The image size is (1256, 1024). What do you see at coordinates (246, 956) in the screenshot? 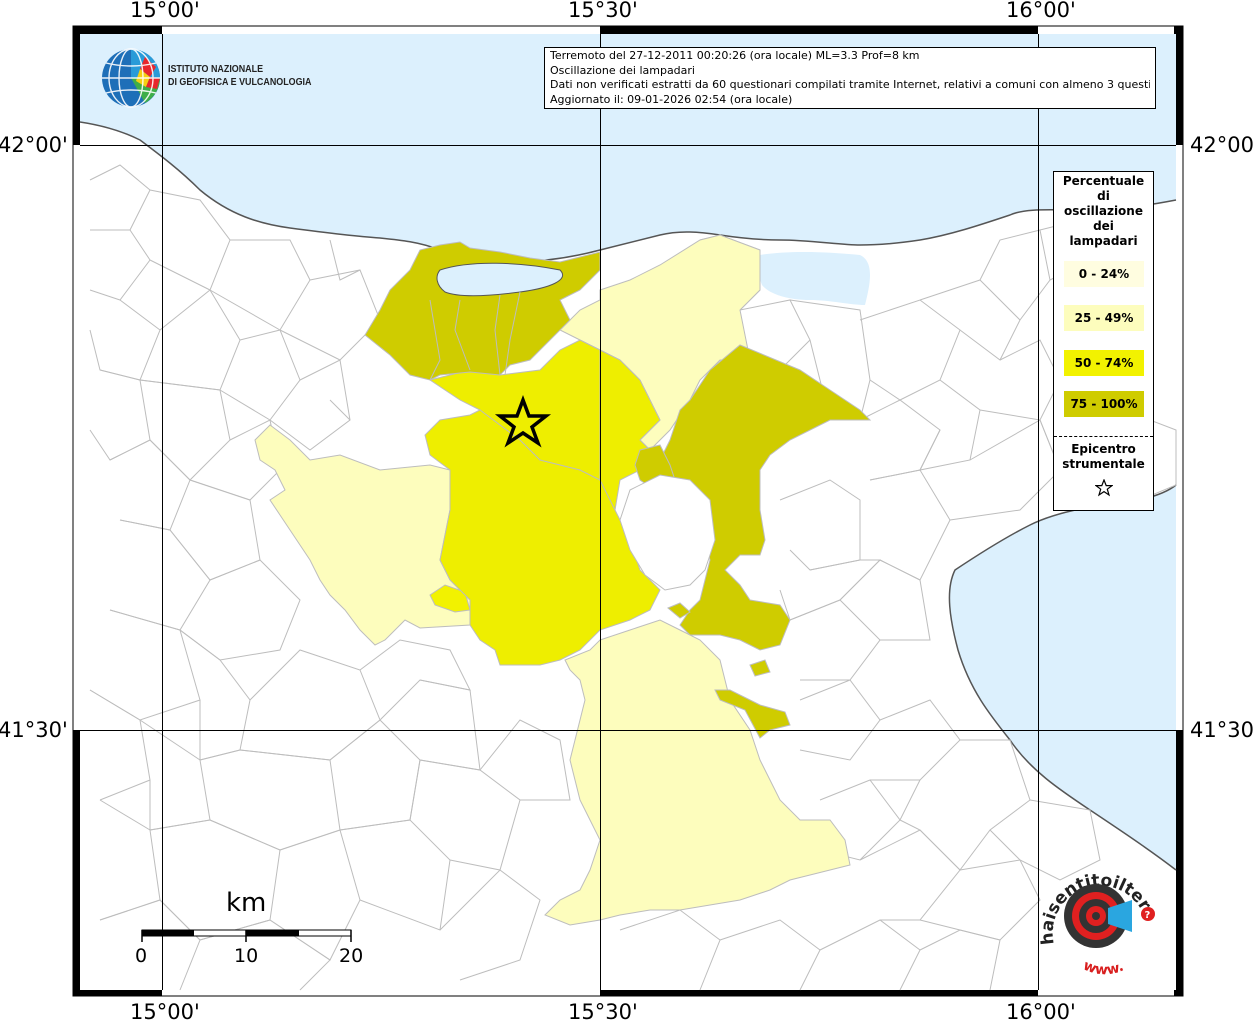
I see `scale-tick-10: 10` at bounding box center [246, 956].